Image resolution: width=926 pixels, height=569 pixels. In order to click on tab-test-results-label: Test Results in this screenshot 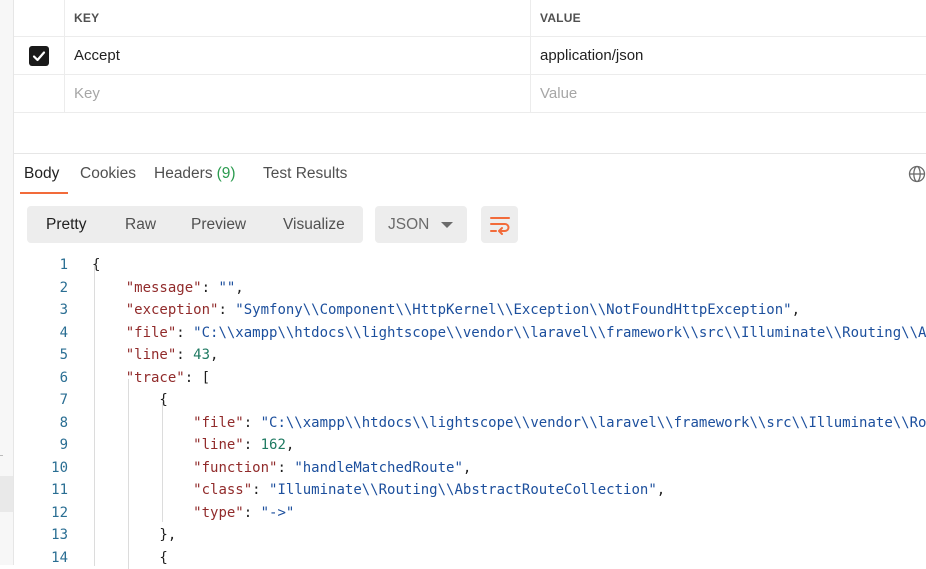, I will do `click(305, 174)`.